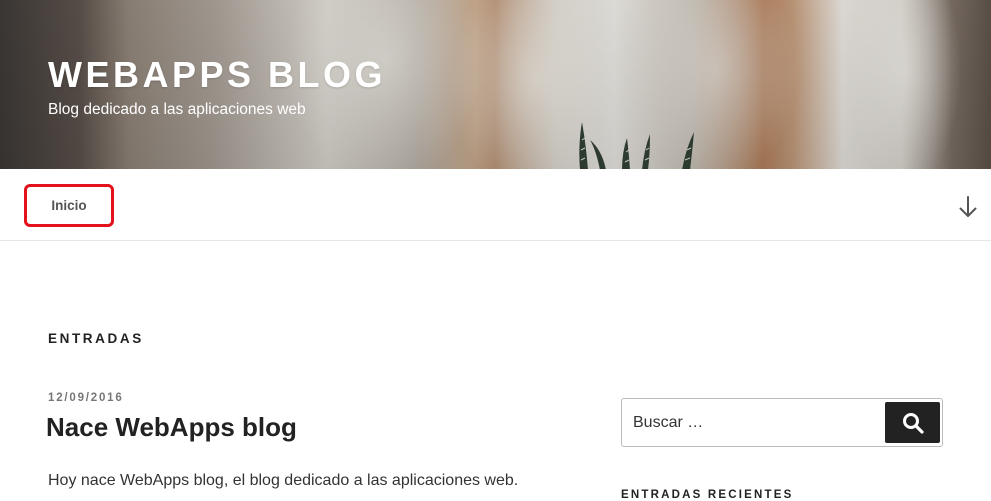 This screenshot has width=991, height=501. I want to click on post-date: 12/09/2016, so click(86, 398).